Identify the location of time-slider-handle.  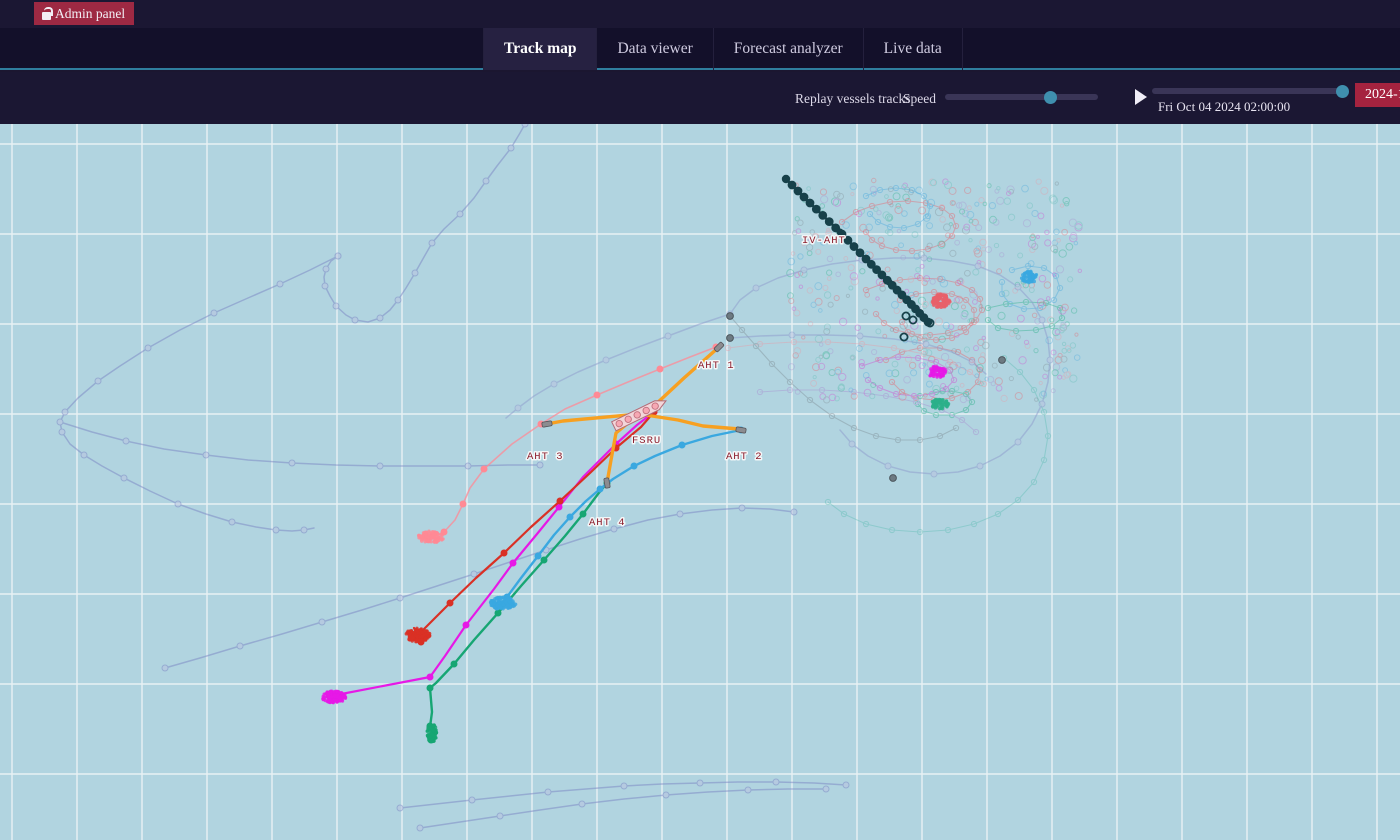
(1342, 91).